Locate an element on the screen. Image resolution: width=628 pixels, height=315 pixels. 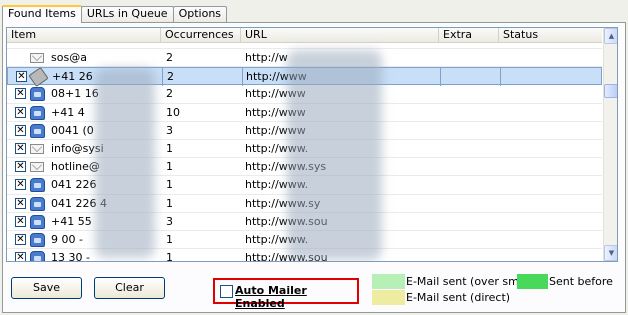
url-cell: http://w is located at coordinates (266, 57).